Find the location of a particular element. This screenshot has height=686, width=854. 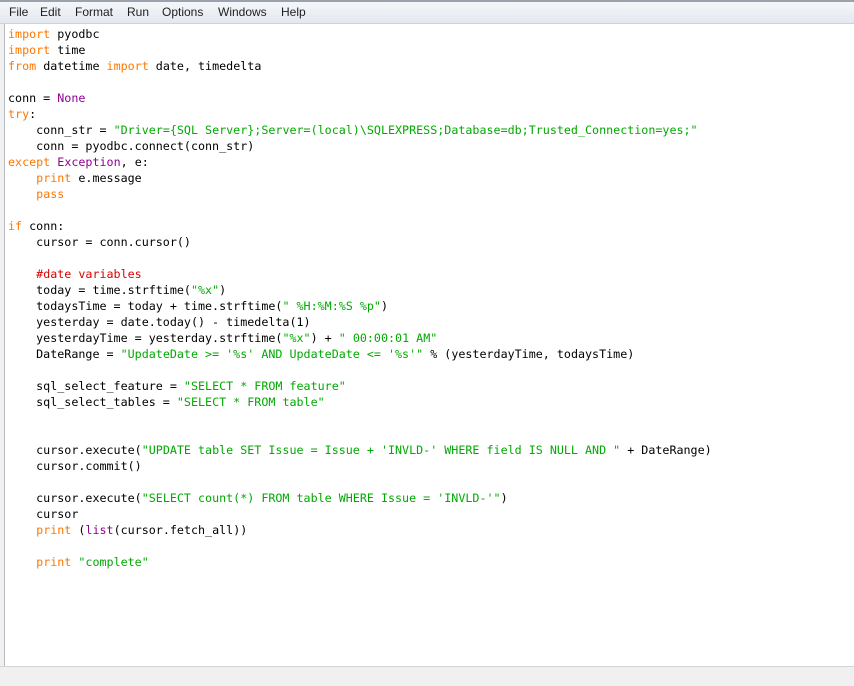

code-line: today = time.strftime("%x") is located at coordinates (360, 290).